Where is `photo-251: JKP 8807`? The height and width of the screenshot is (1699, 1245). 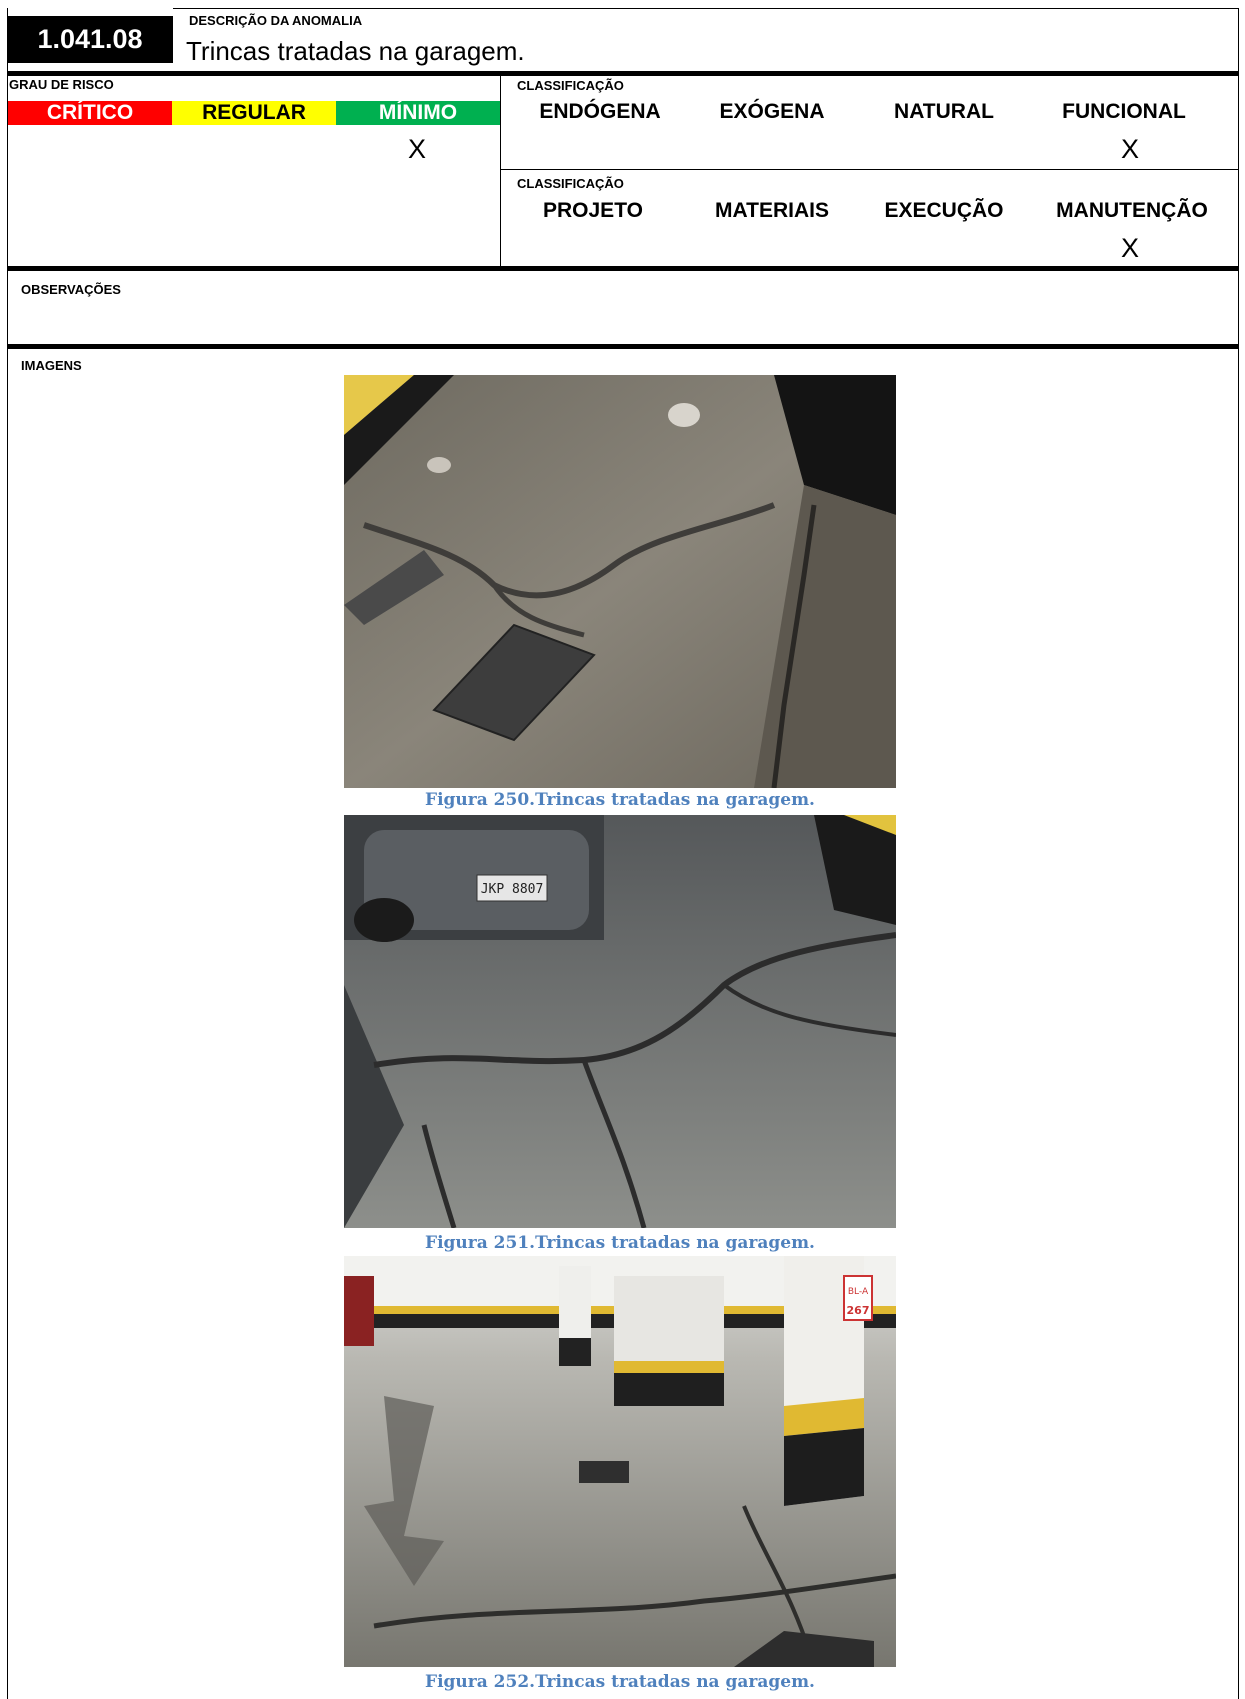
photo-251: JKP 8807 is located at coordinates (620, 1021).